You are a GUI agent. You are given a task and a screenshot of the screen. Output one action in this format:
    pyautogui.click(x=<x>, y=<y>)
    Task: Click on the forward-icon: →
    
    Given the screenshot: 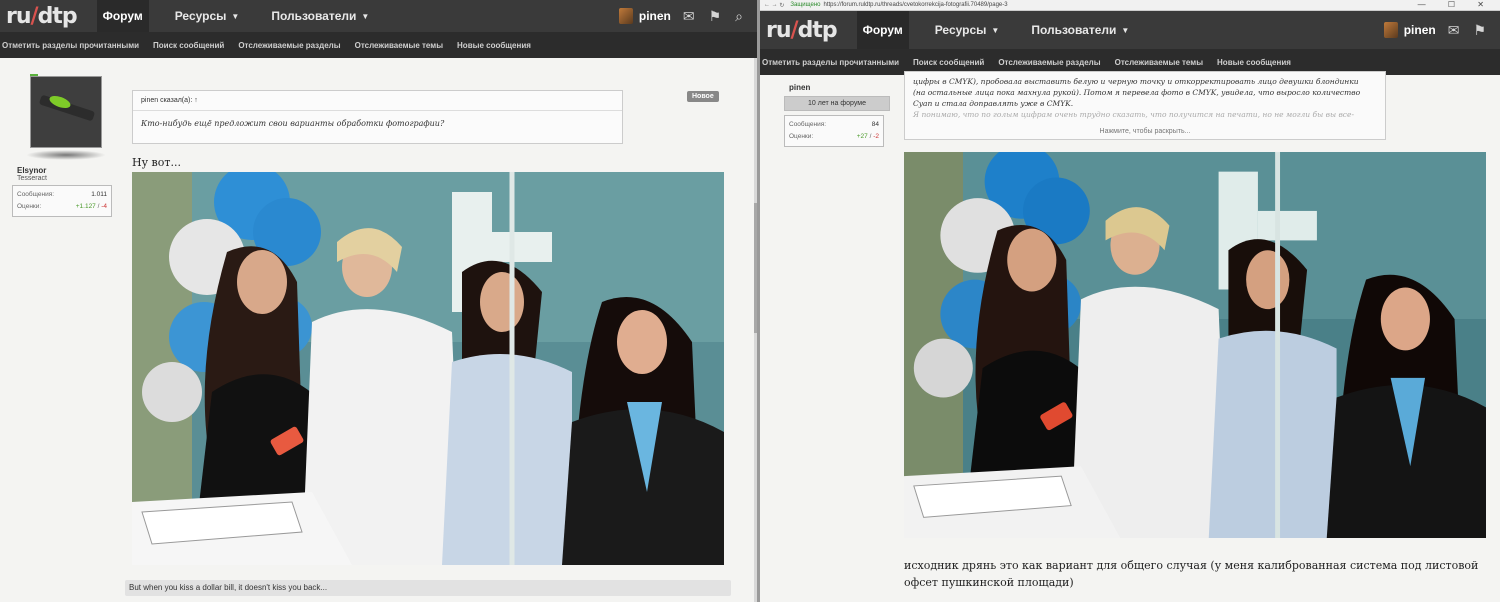 What is the action you would take?
    pyautogui.click(x=775, y=5)
    